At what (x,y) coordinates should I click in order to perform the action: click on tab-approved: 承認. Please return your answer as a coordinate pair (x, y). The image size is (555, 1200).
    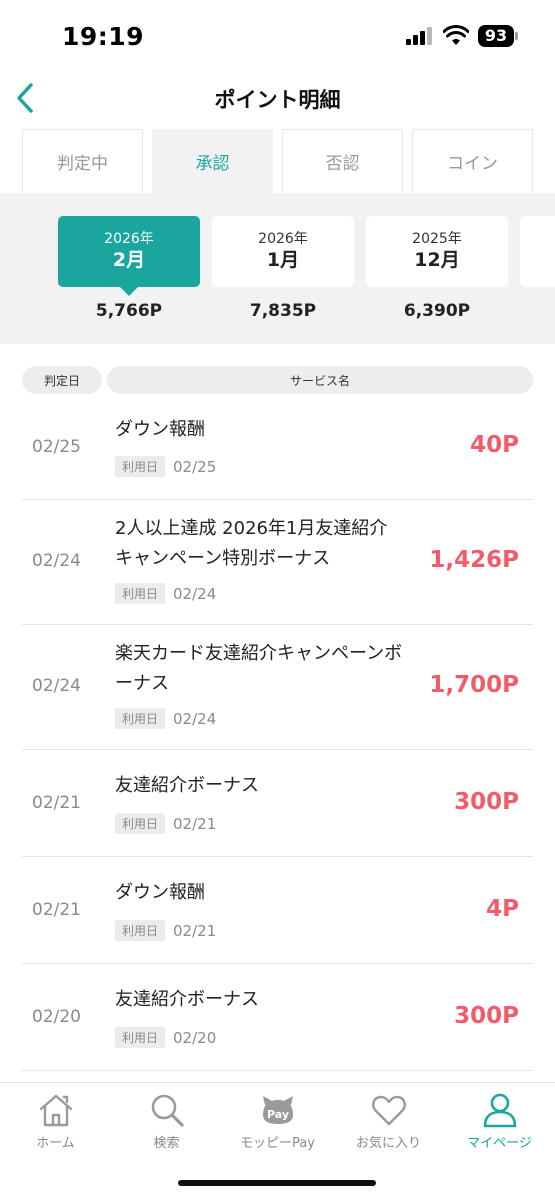
    Looking at the image, I should click on (212, 161).